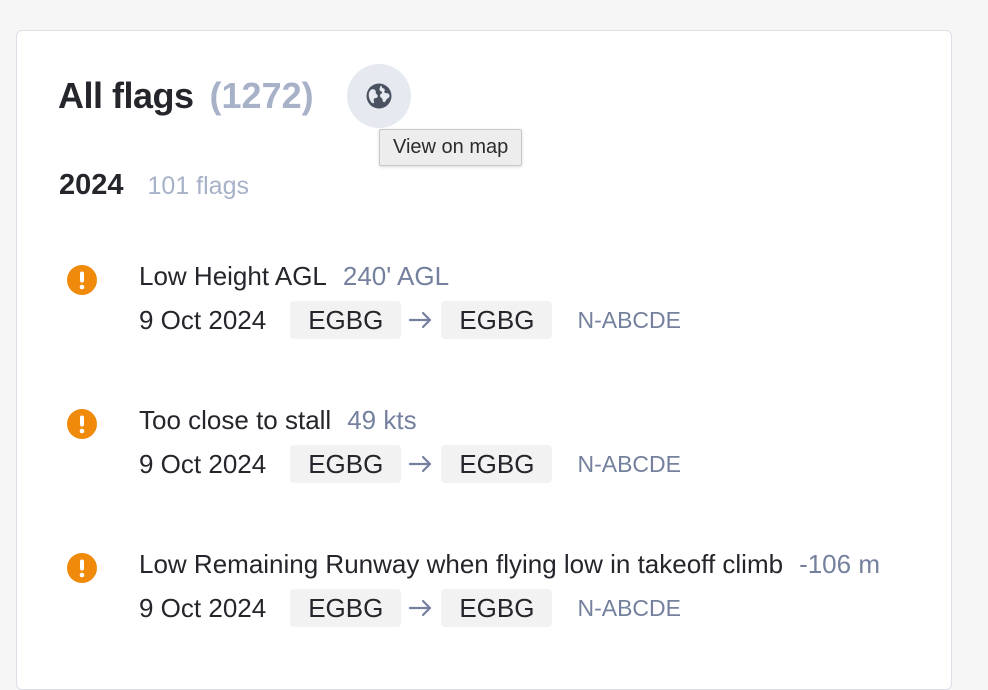 The width and height of the screenshot is (988, 690). Describe the element at coordinates (382, 420) in the screenshot. I see `flag-value: 49 kts` at that location.